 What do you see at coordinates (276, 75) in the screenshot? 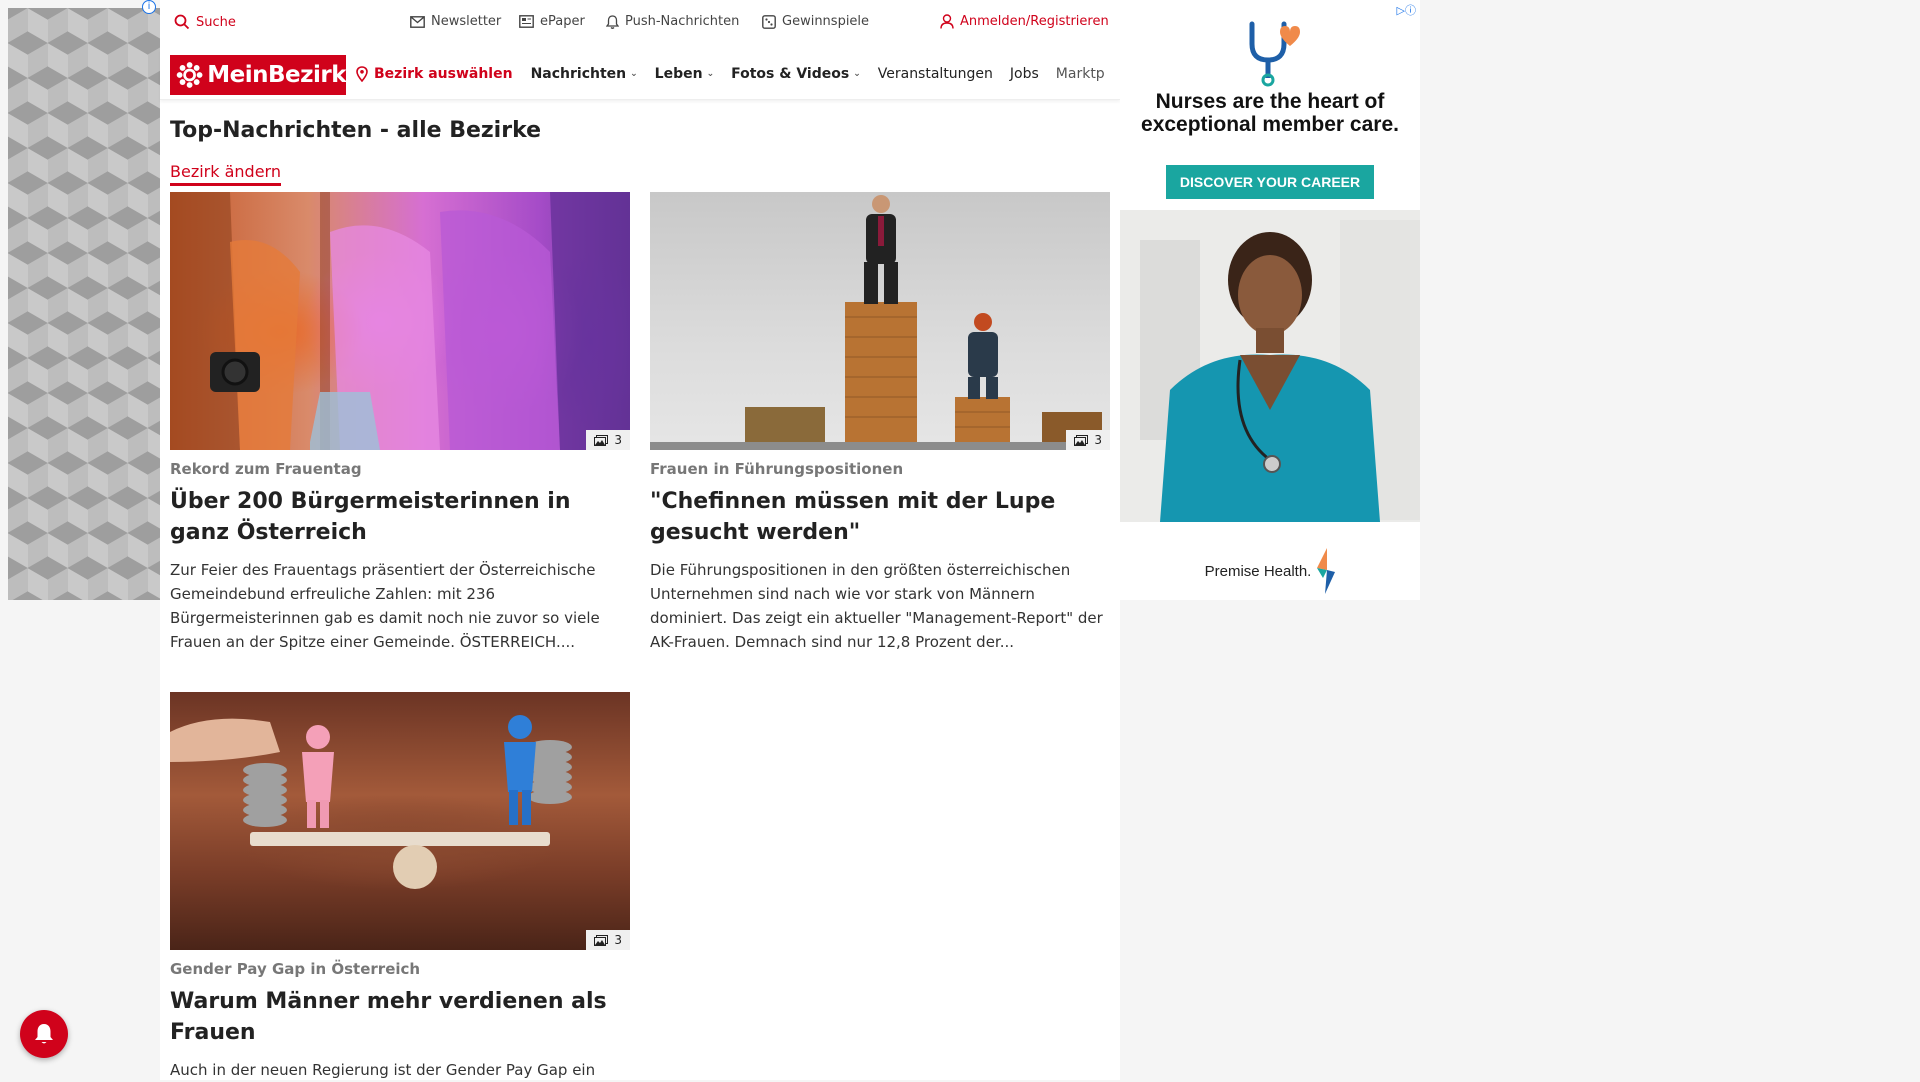
I see `logo-text: MeinBezirk` at bounding box center [276, 75].